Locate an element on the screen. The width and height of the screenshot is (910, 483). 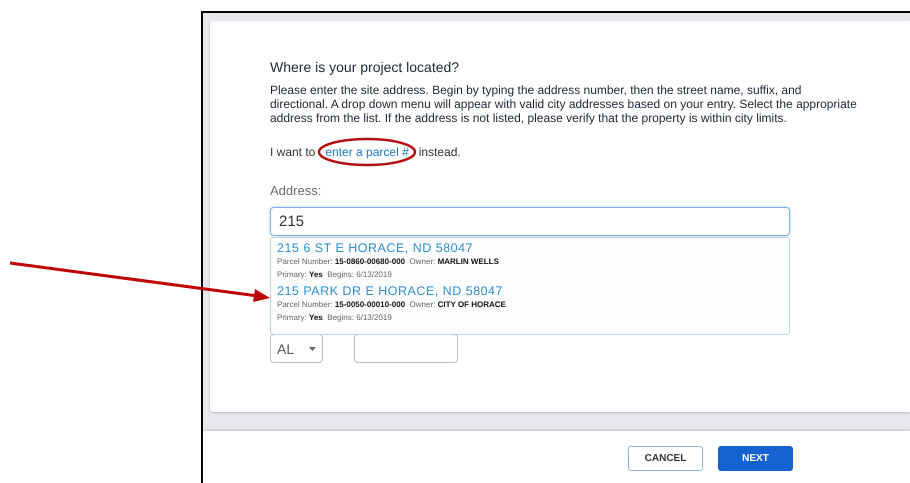
suggestion-address: 215 6 ST E HORACE, ND 58047 is located at coordinates (530, 248).